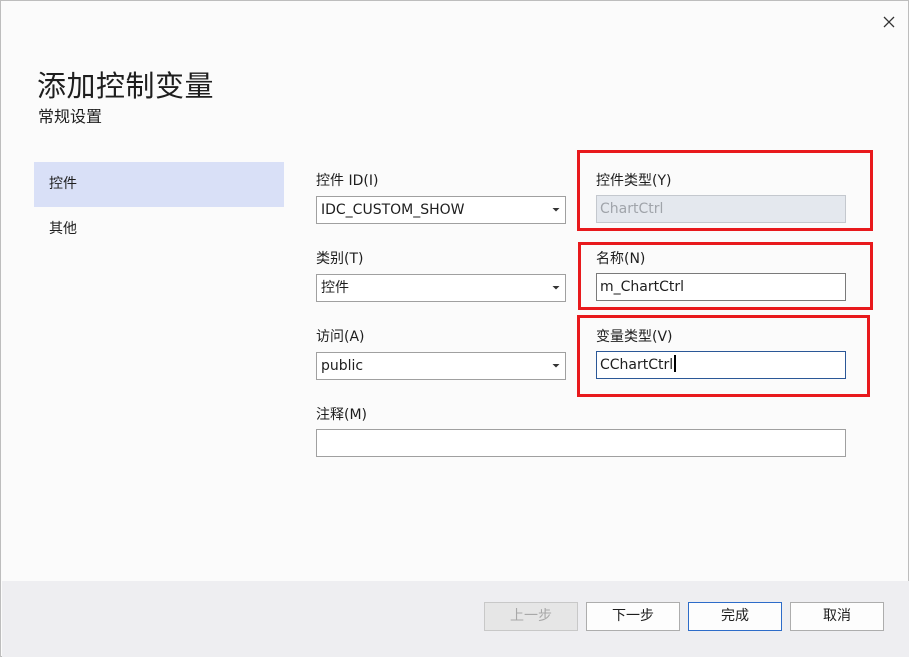  Describe the element at coordinates (441, 366) in the screenshot. I see `access-dropdown: public` at that location.